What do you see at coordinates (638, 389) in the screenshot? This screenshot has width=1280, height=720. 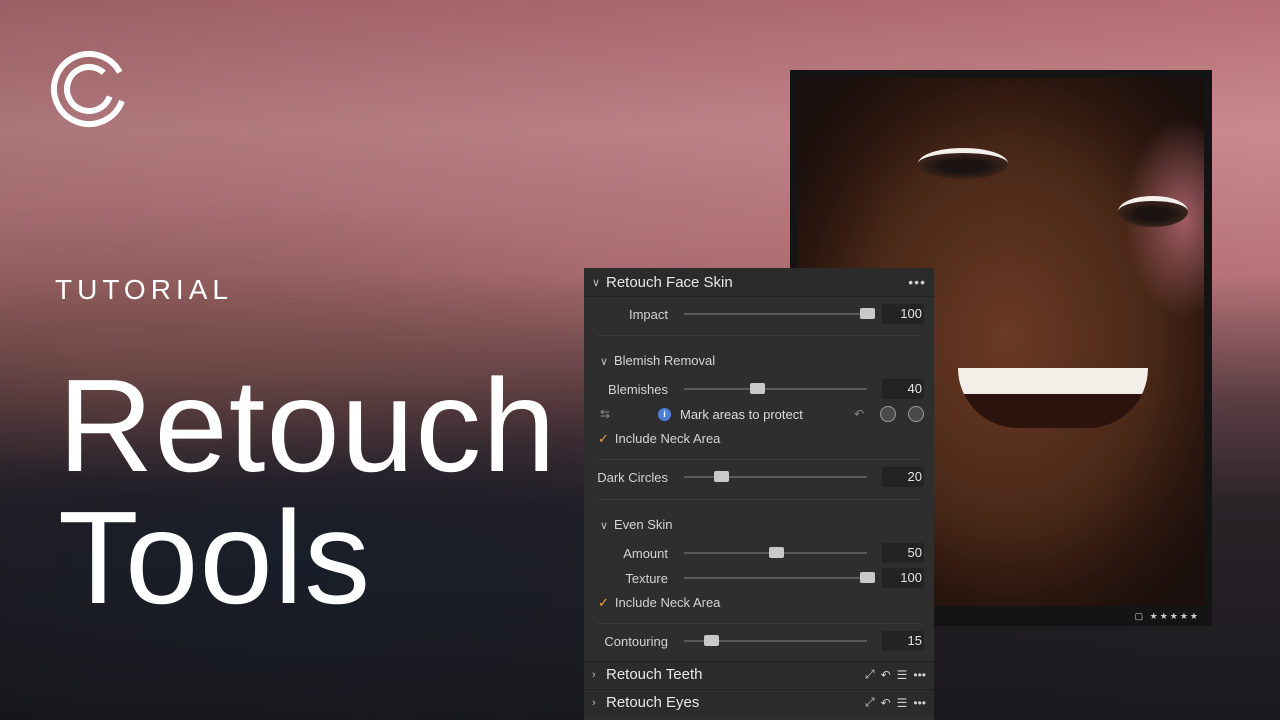 I see `blemishes-label: Blemishes` at bounding box center [638, 389].